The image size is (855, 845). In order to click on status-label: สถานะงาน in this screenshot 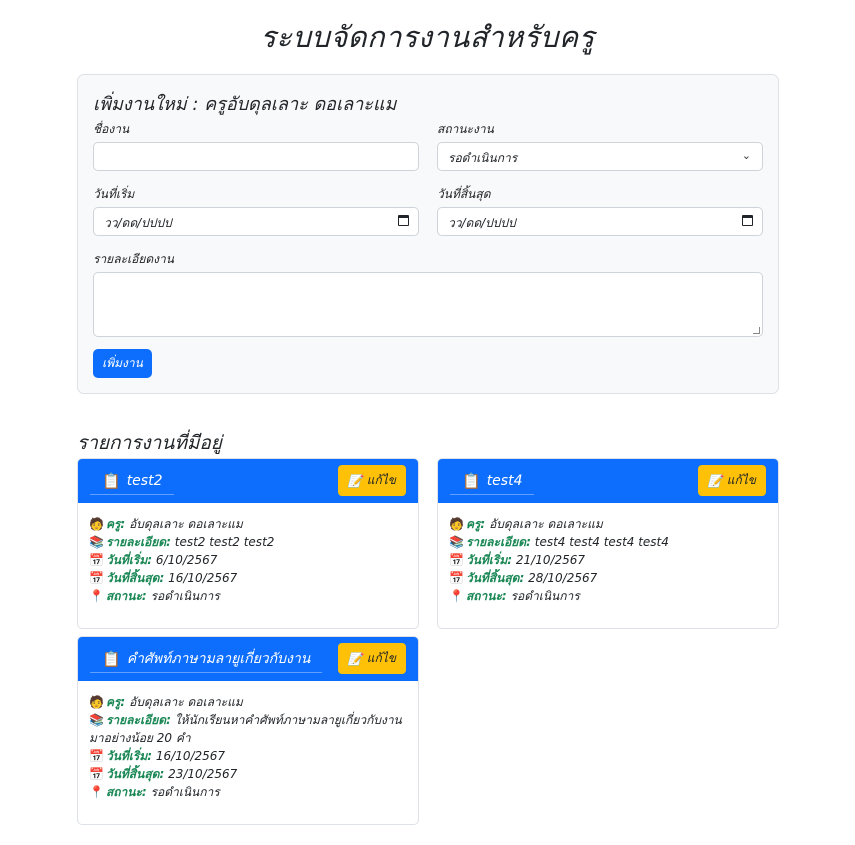, I will do `click(465, 129)`.